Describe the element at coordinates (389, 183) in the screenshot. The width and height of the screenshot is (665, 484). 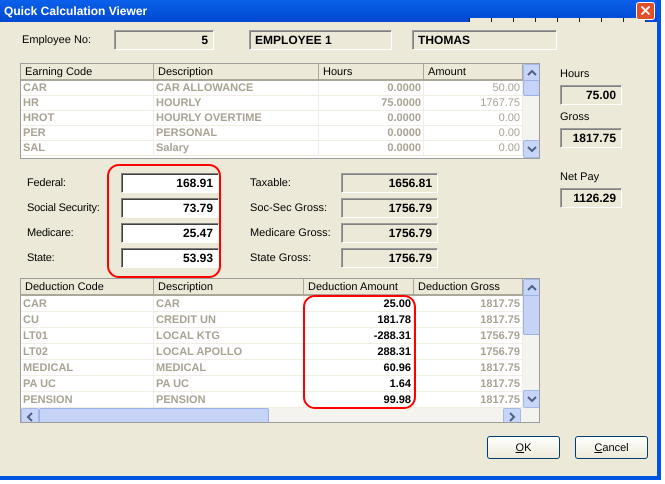
I see `wage-amount-field: 1656.81` at that location.